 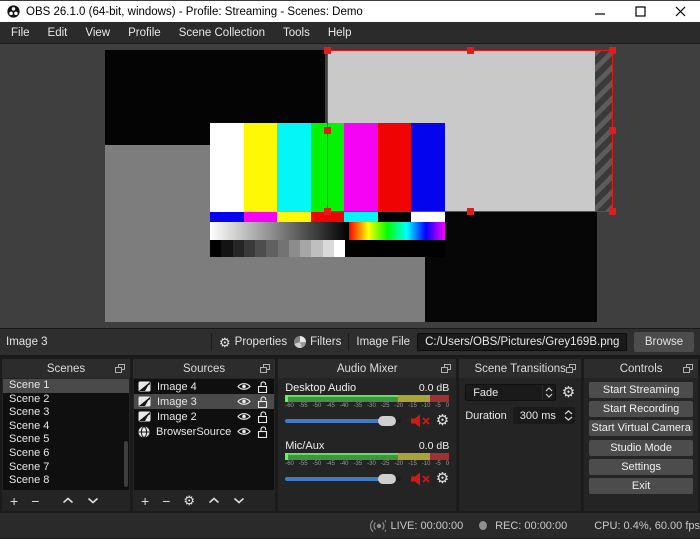 I want to click on add-source-button: +, so click(x=145, y=501).